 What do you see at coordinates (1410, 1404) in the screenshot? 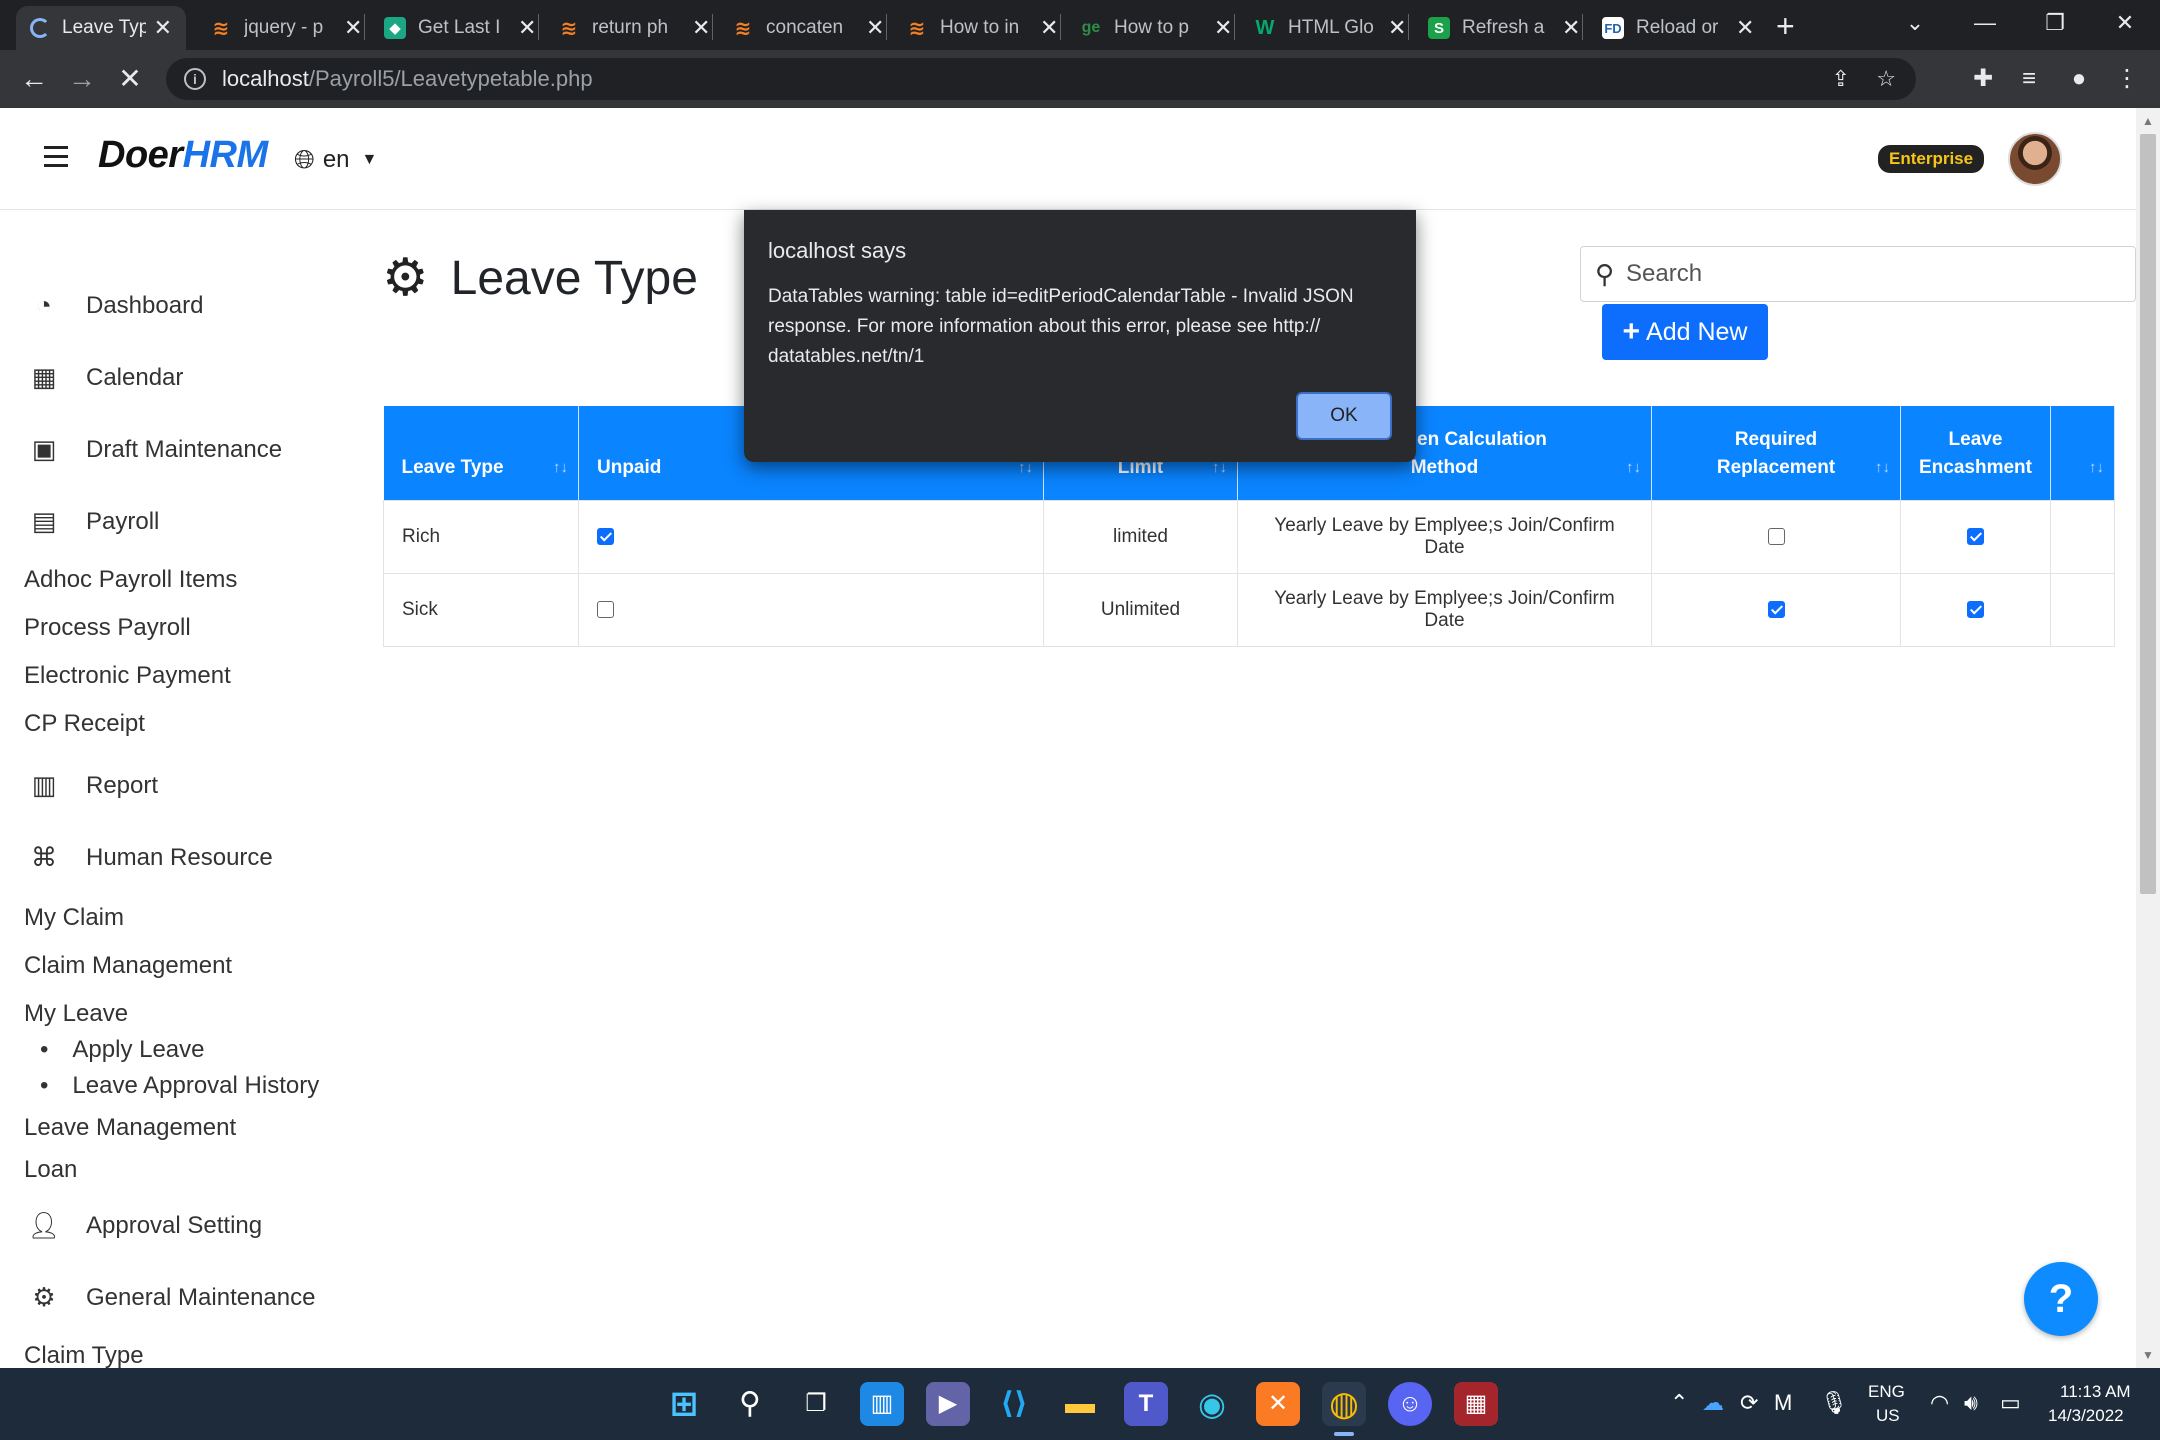
I see `discord-icon: ☺` at bounding box center [1410, 1404].